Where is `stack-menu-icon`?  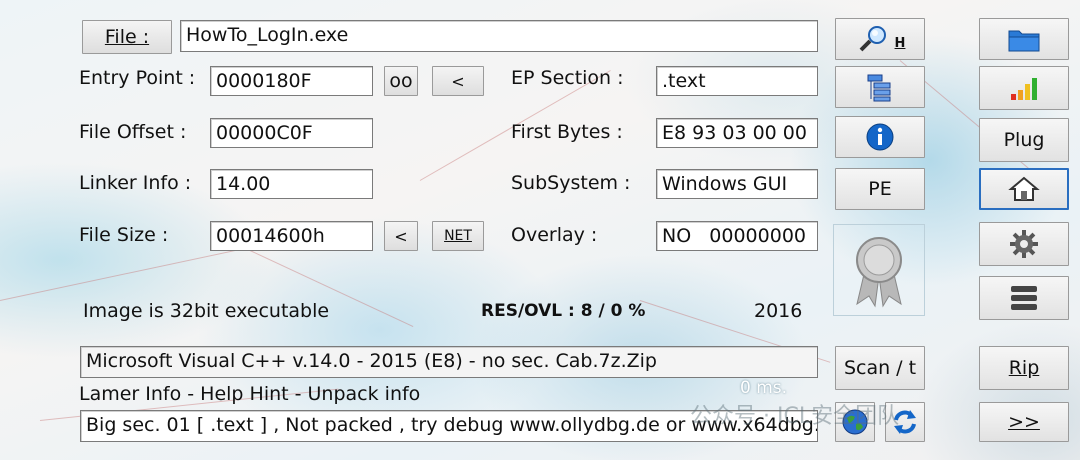 stack-menu-icon is located at coordinates (1024, 298).